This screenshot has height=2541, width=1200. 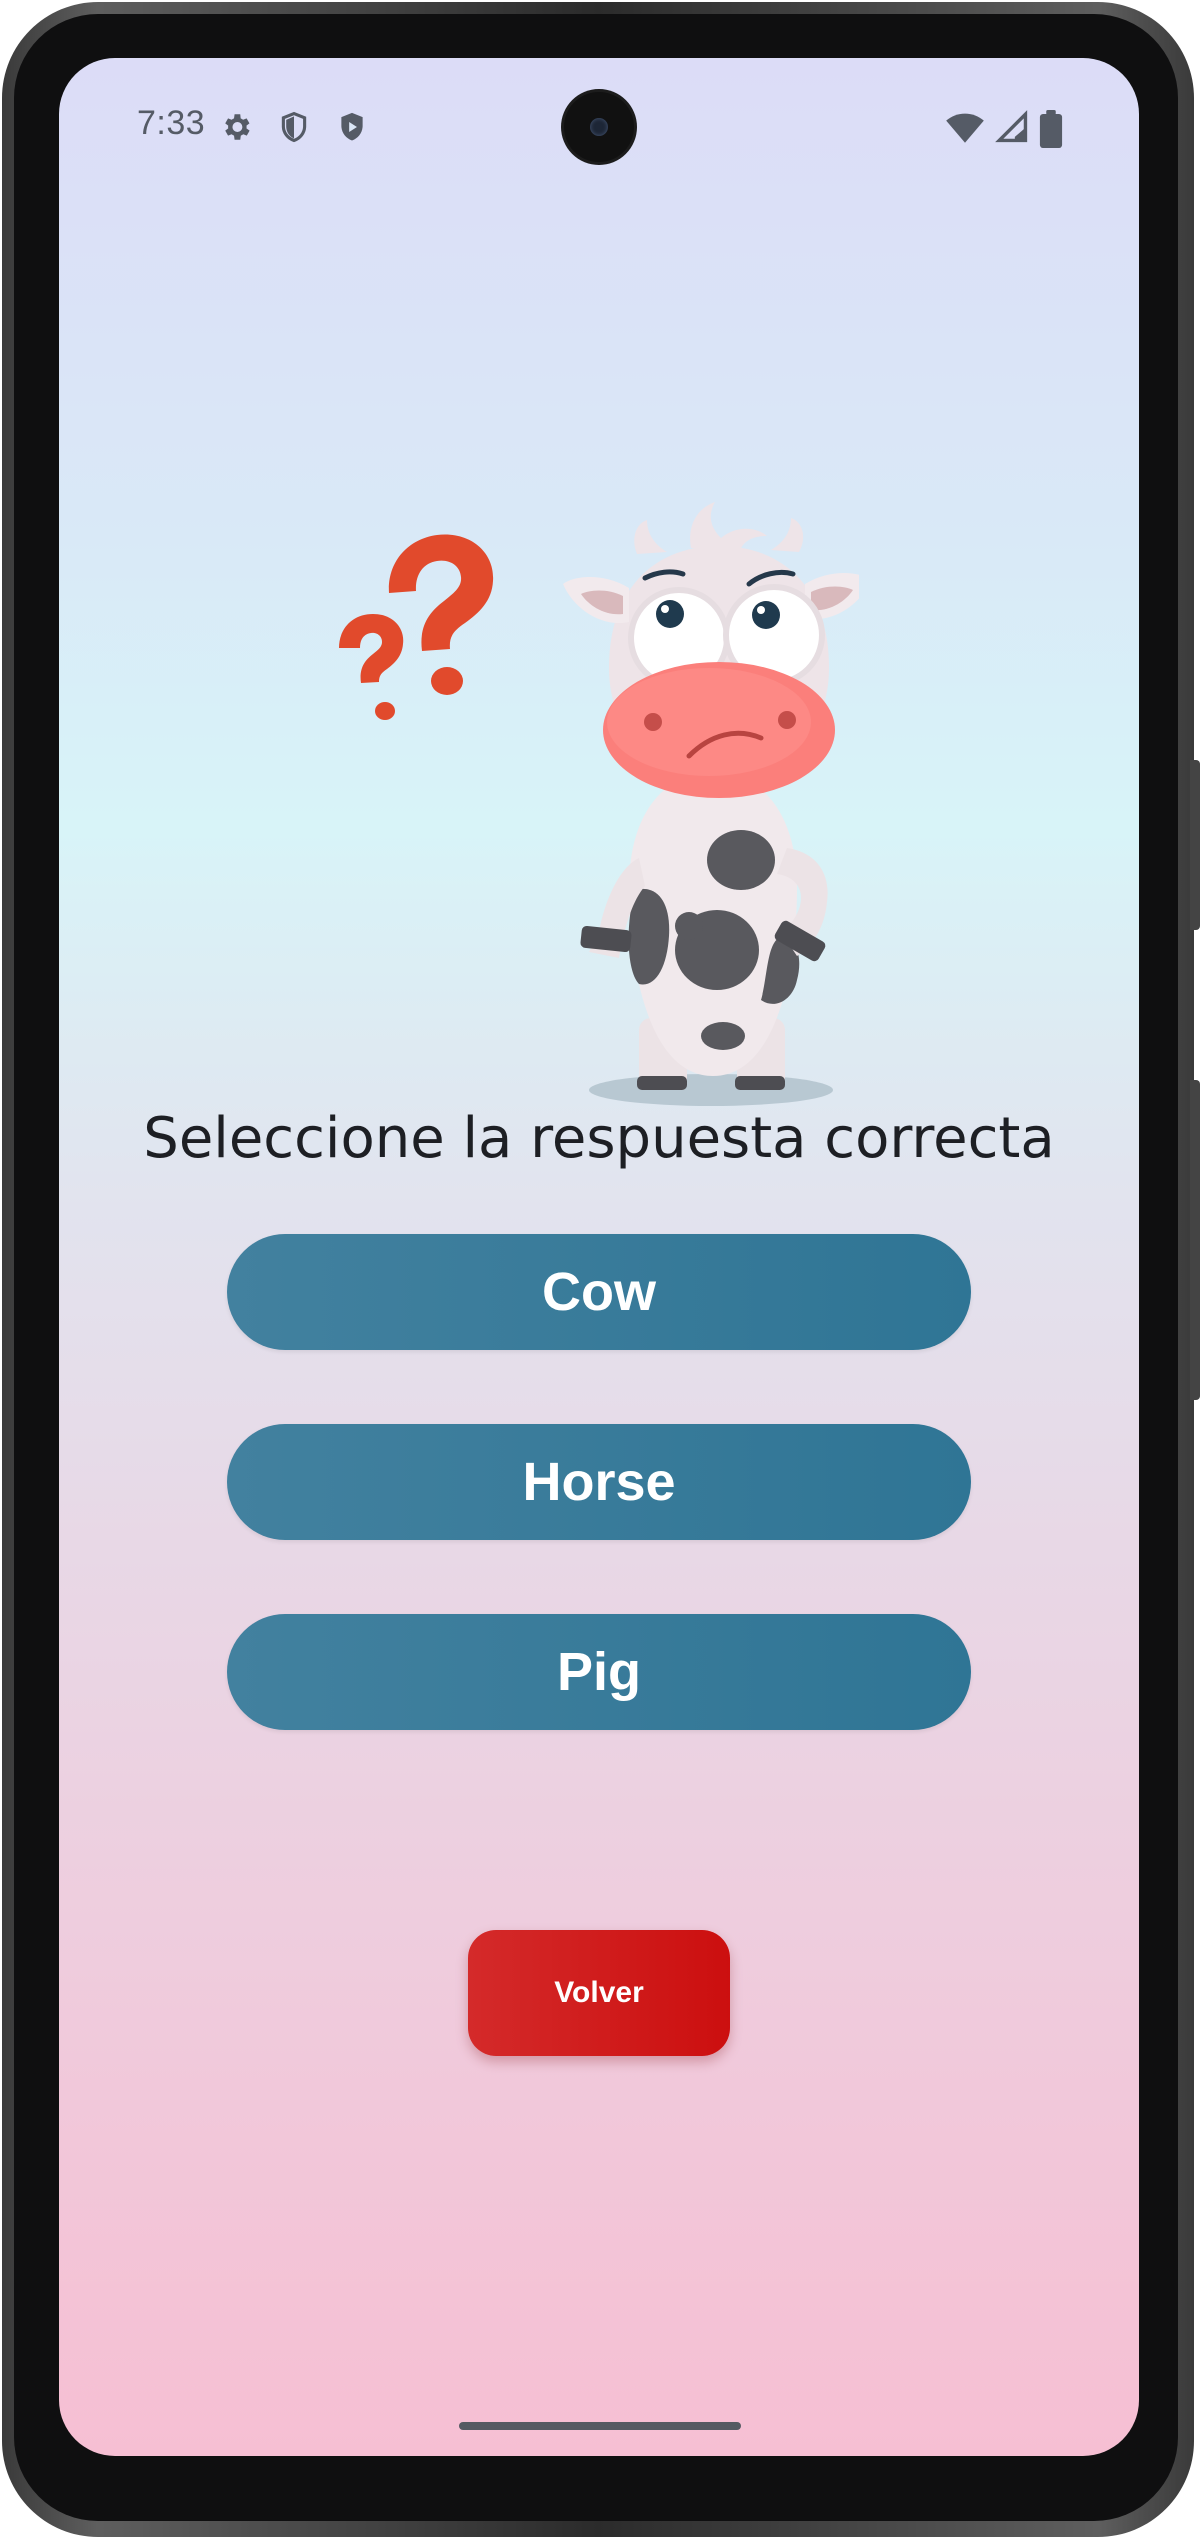 What do you see at coordinates (599, 1292) in the screenshot?
I see `answer-button-cow: Cow` at bounding box center [599, 1292].